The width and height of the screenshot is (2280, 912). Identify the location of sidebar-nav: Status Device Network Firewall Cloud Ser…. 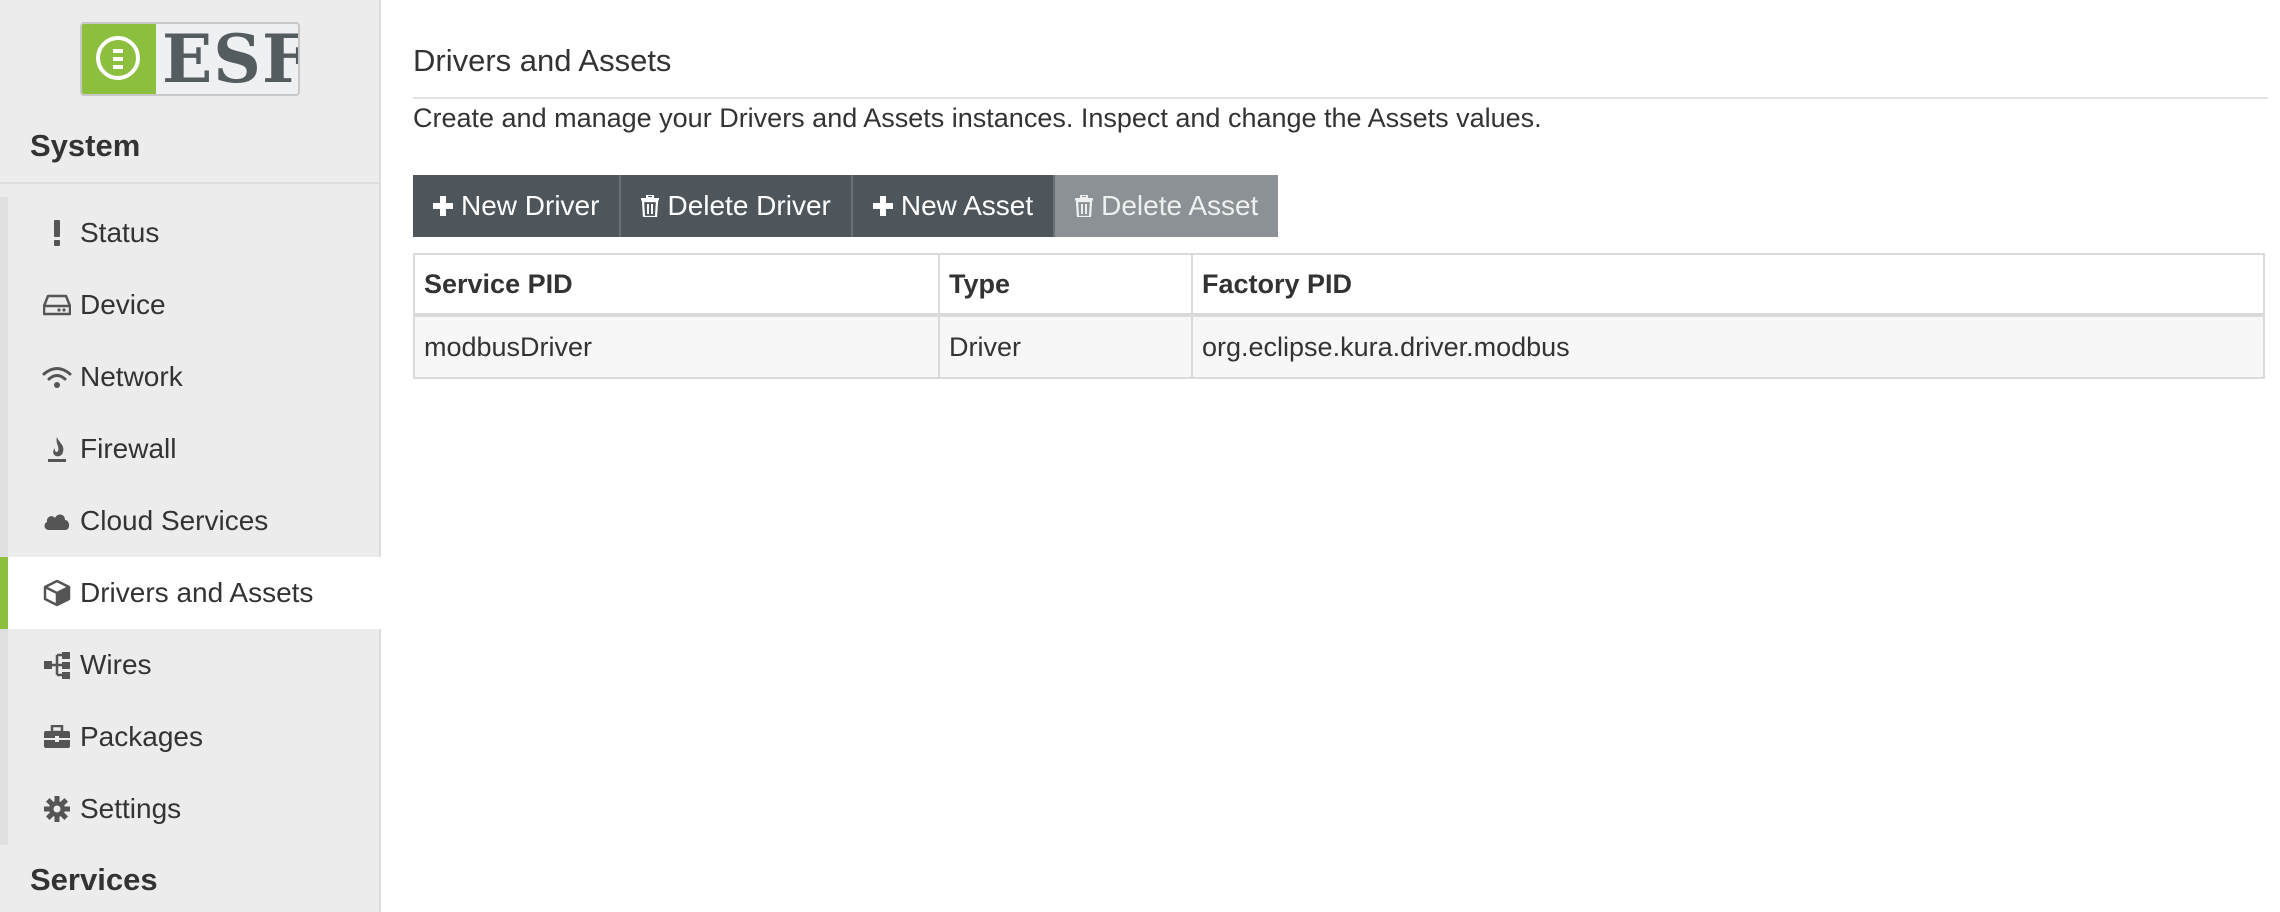
(190, 521).